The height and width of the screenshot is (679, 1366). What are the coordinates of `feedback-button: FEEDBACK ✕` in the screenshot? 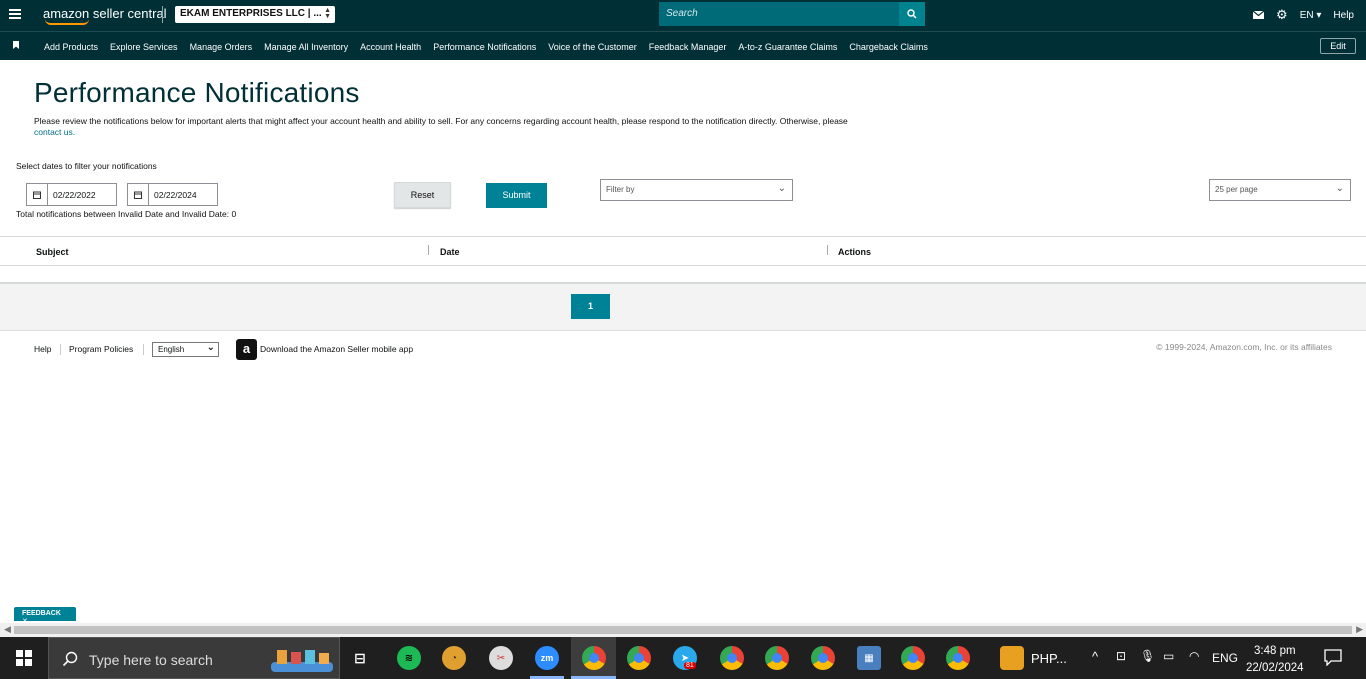 It's located at (45, 616).